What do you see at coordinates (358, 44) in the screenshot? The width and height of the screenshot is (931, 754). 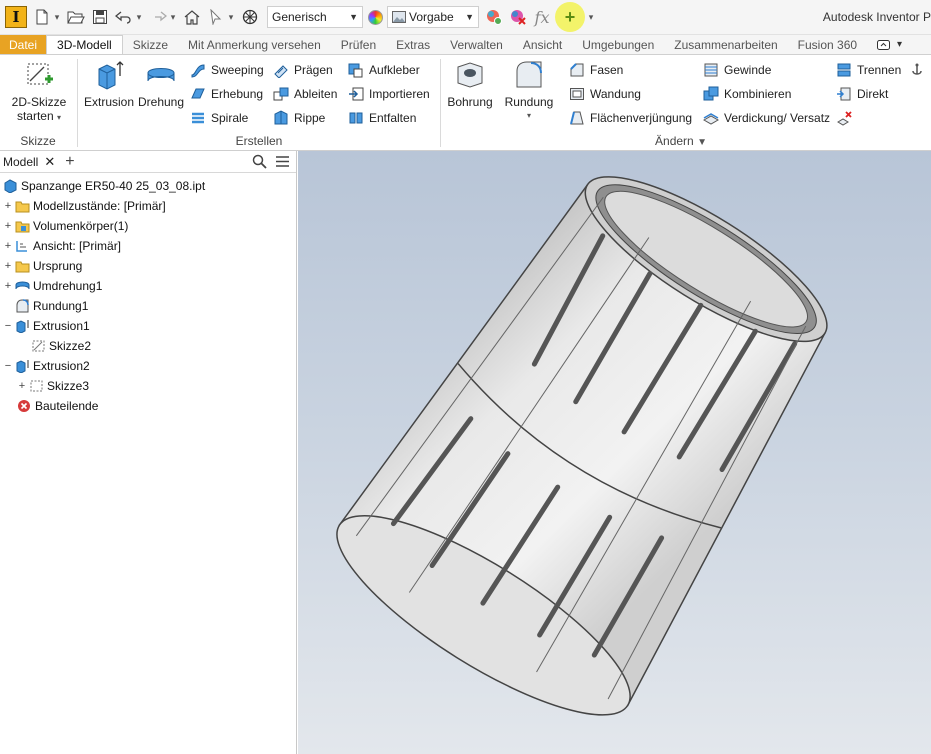 I see `tab-pruefen: Prüfen` at bounding box center [358, 44].